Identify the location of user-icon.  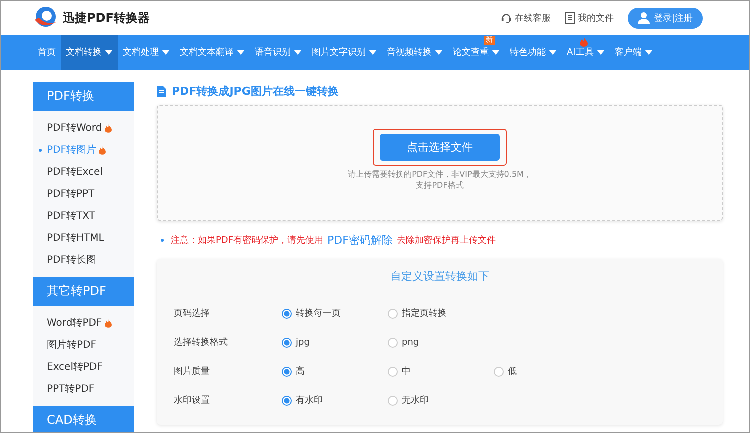
(644, 18).